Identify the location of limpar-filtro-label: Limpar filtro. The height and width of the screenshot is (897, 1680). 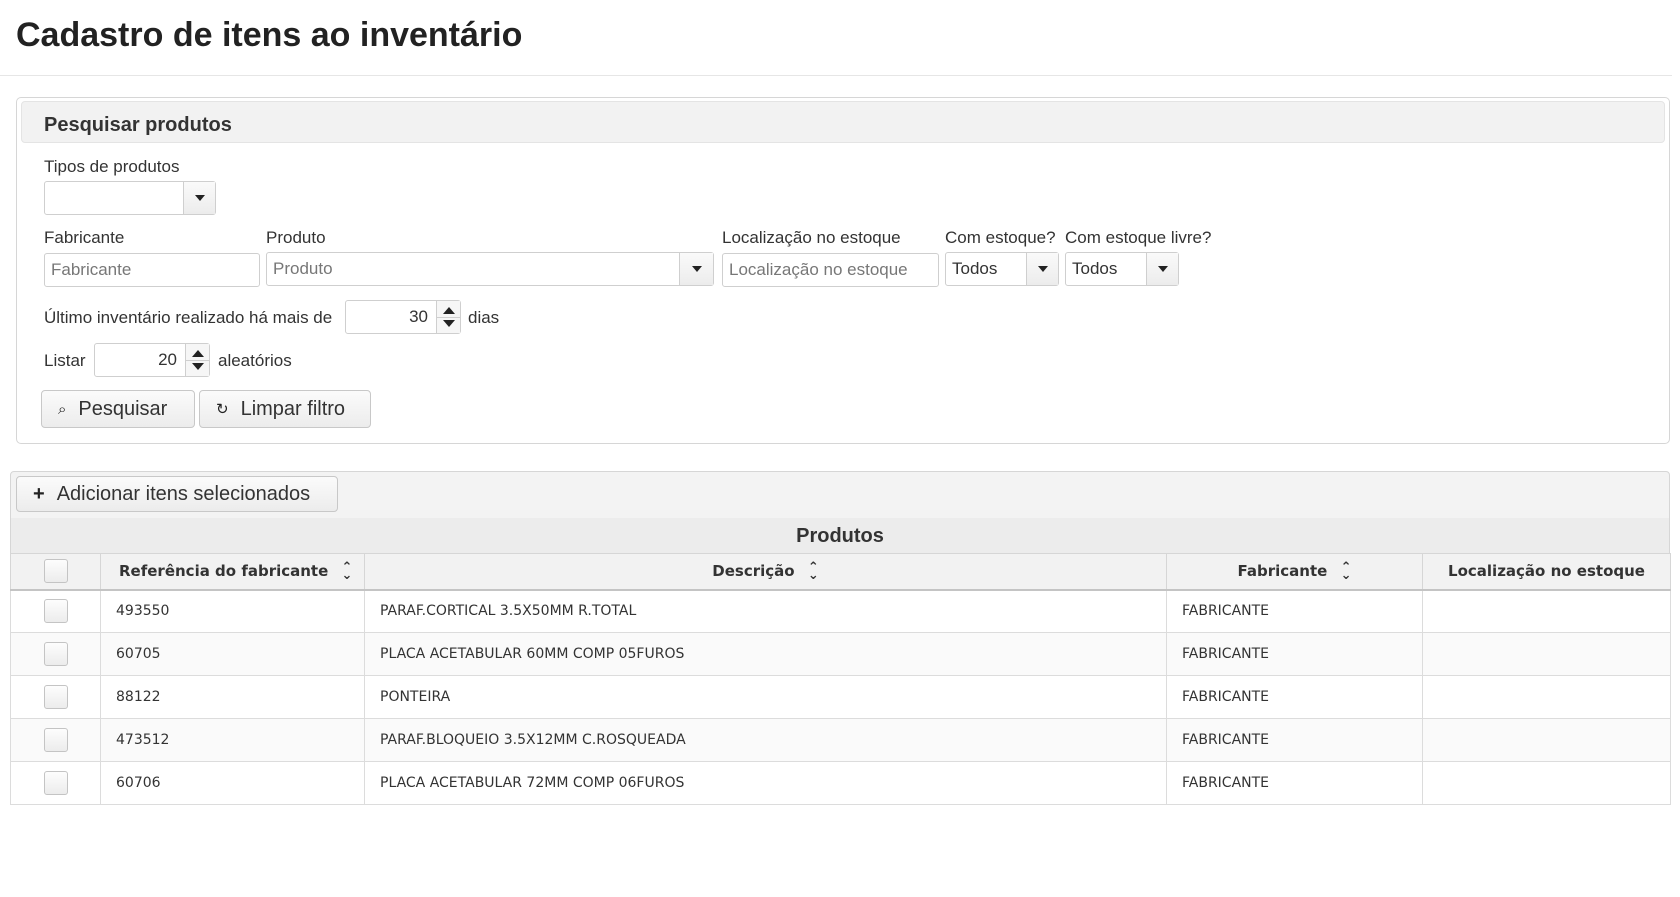
(293, 408).